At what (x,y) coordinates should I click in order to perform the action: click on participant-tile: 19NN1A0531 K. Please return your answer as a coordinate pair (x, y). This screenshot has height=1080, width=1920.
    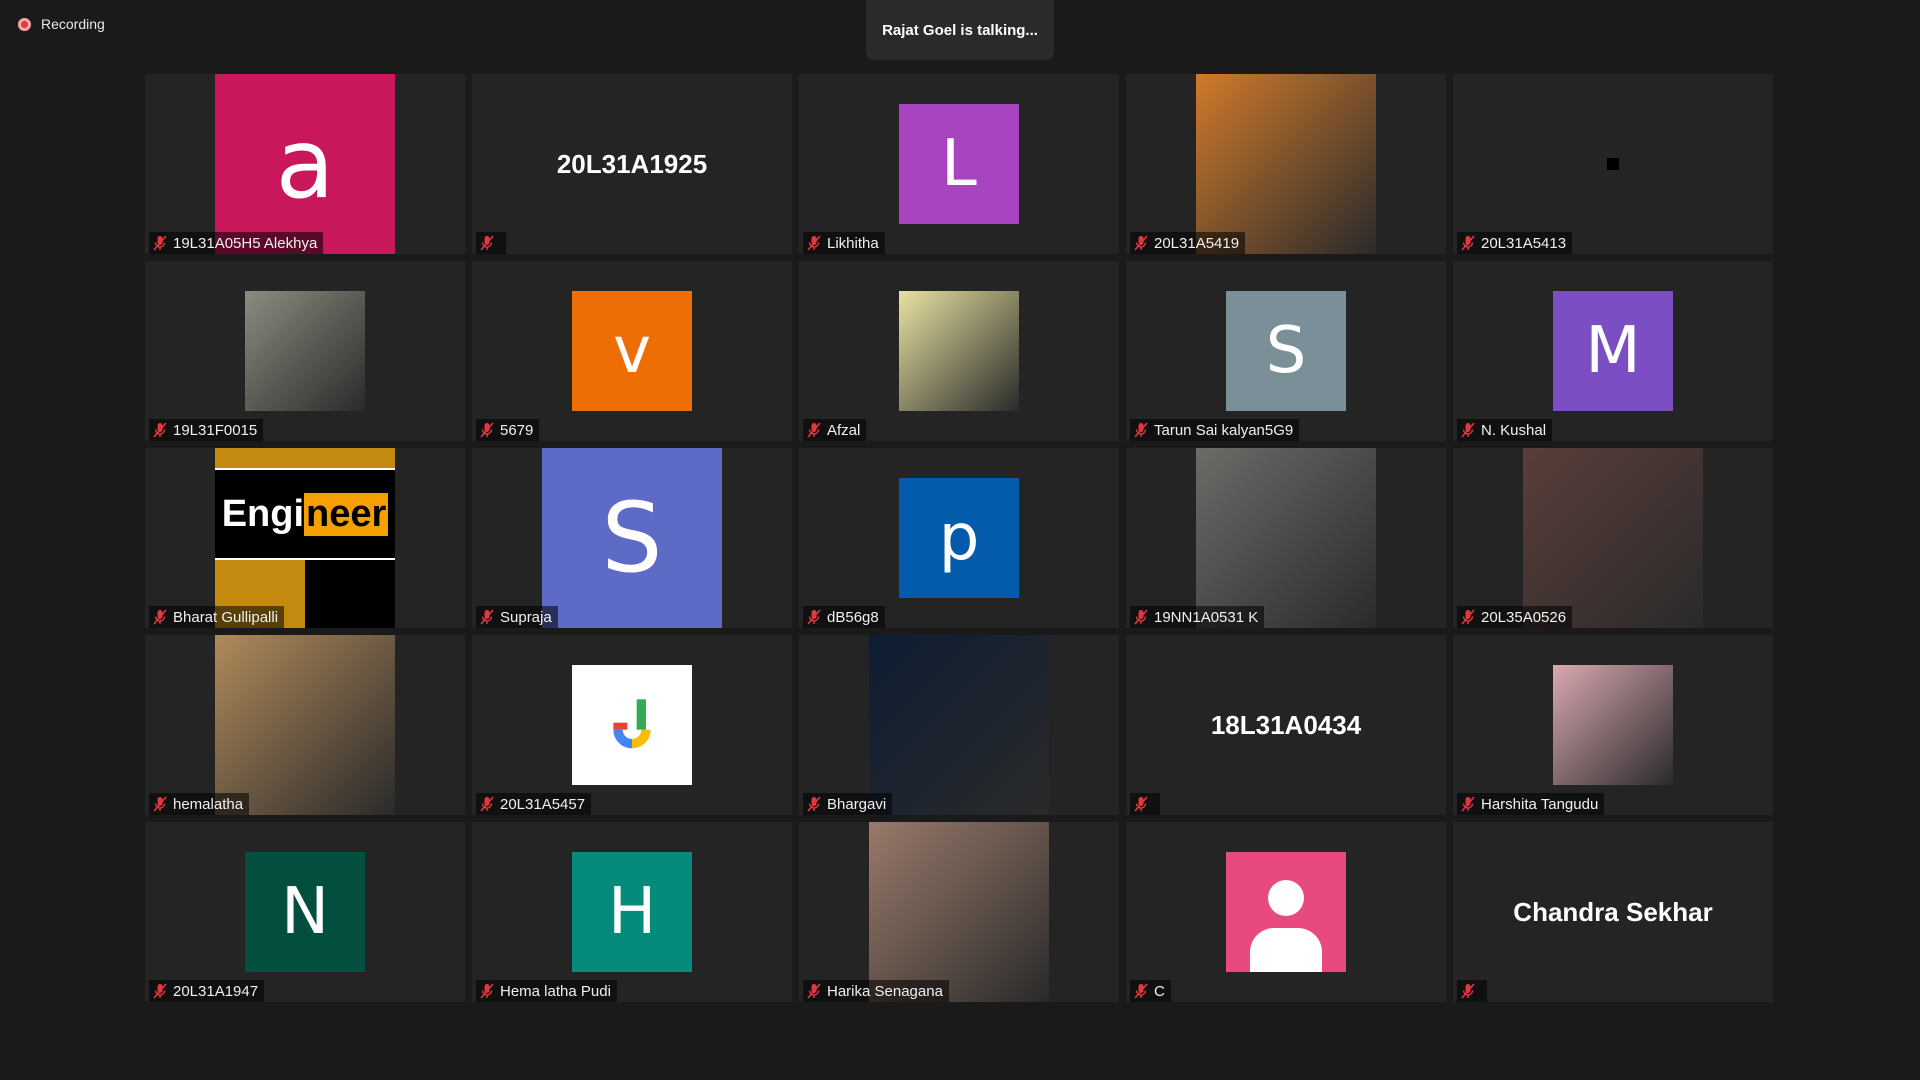
    Looking at the image, I should click on (1286, 538).